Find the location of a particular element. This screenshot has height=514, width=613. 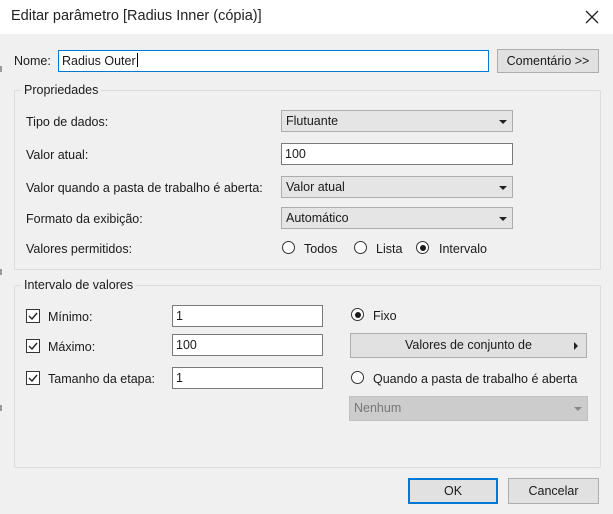

radio-fixed is located at coordinates (357, 314).